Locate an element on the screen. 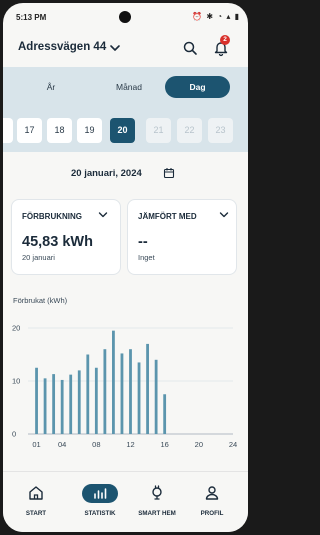 This screenshot has width=320, height=535. compare-value: -- is located at coordinates (143, 242).